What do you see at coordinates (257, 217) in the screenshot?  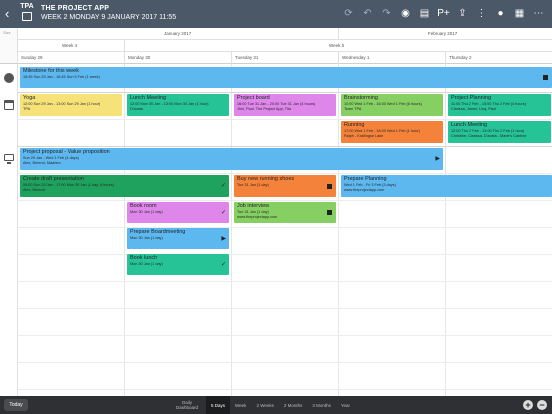 I see `task-people: www.theprojectapp.com` at bounding box center [257, 217].